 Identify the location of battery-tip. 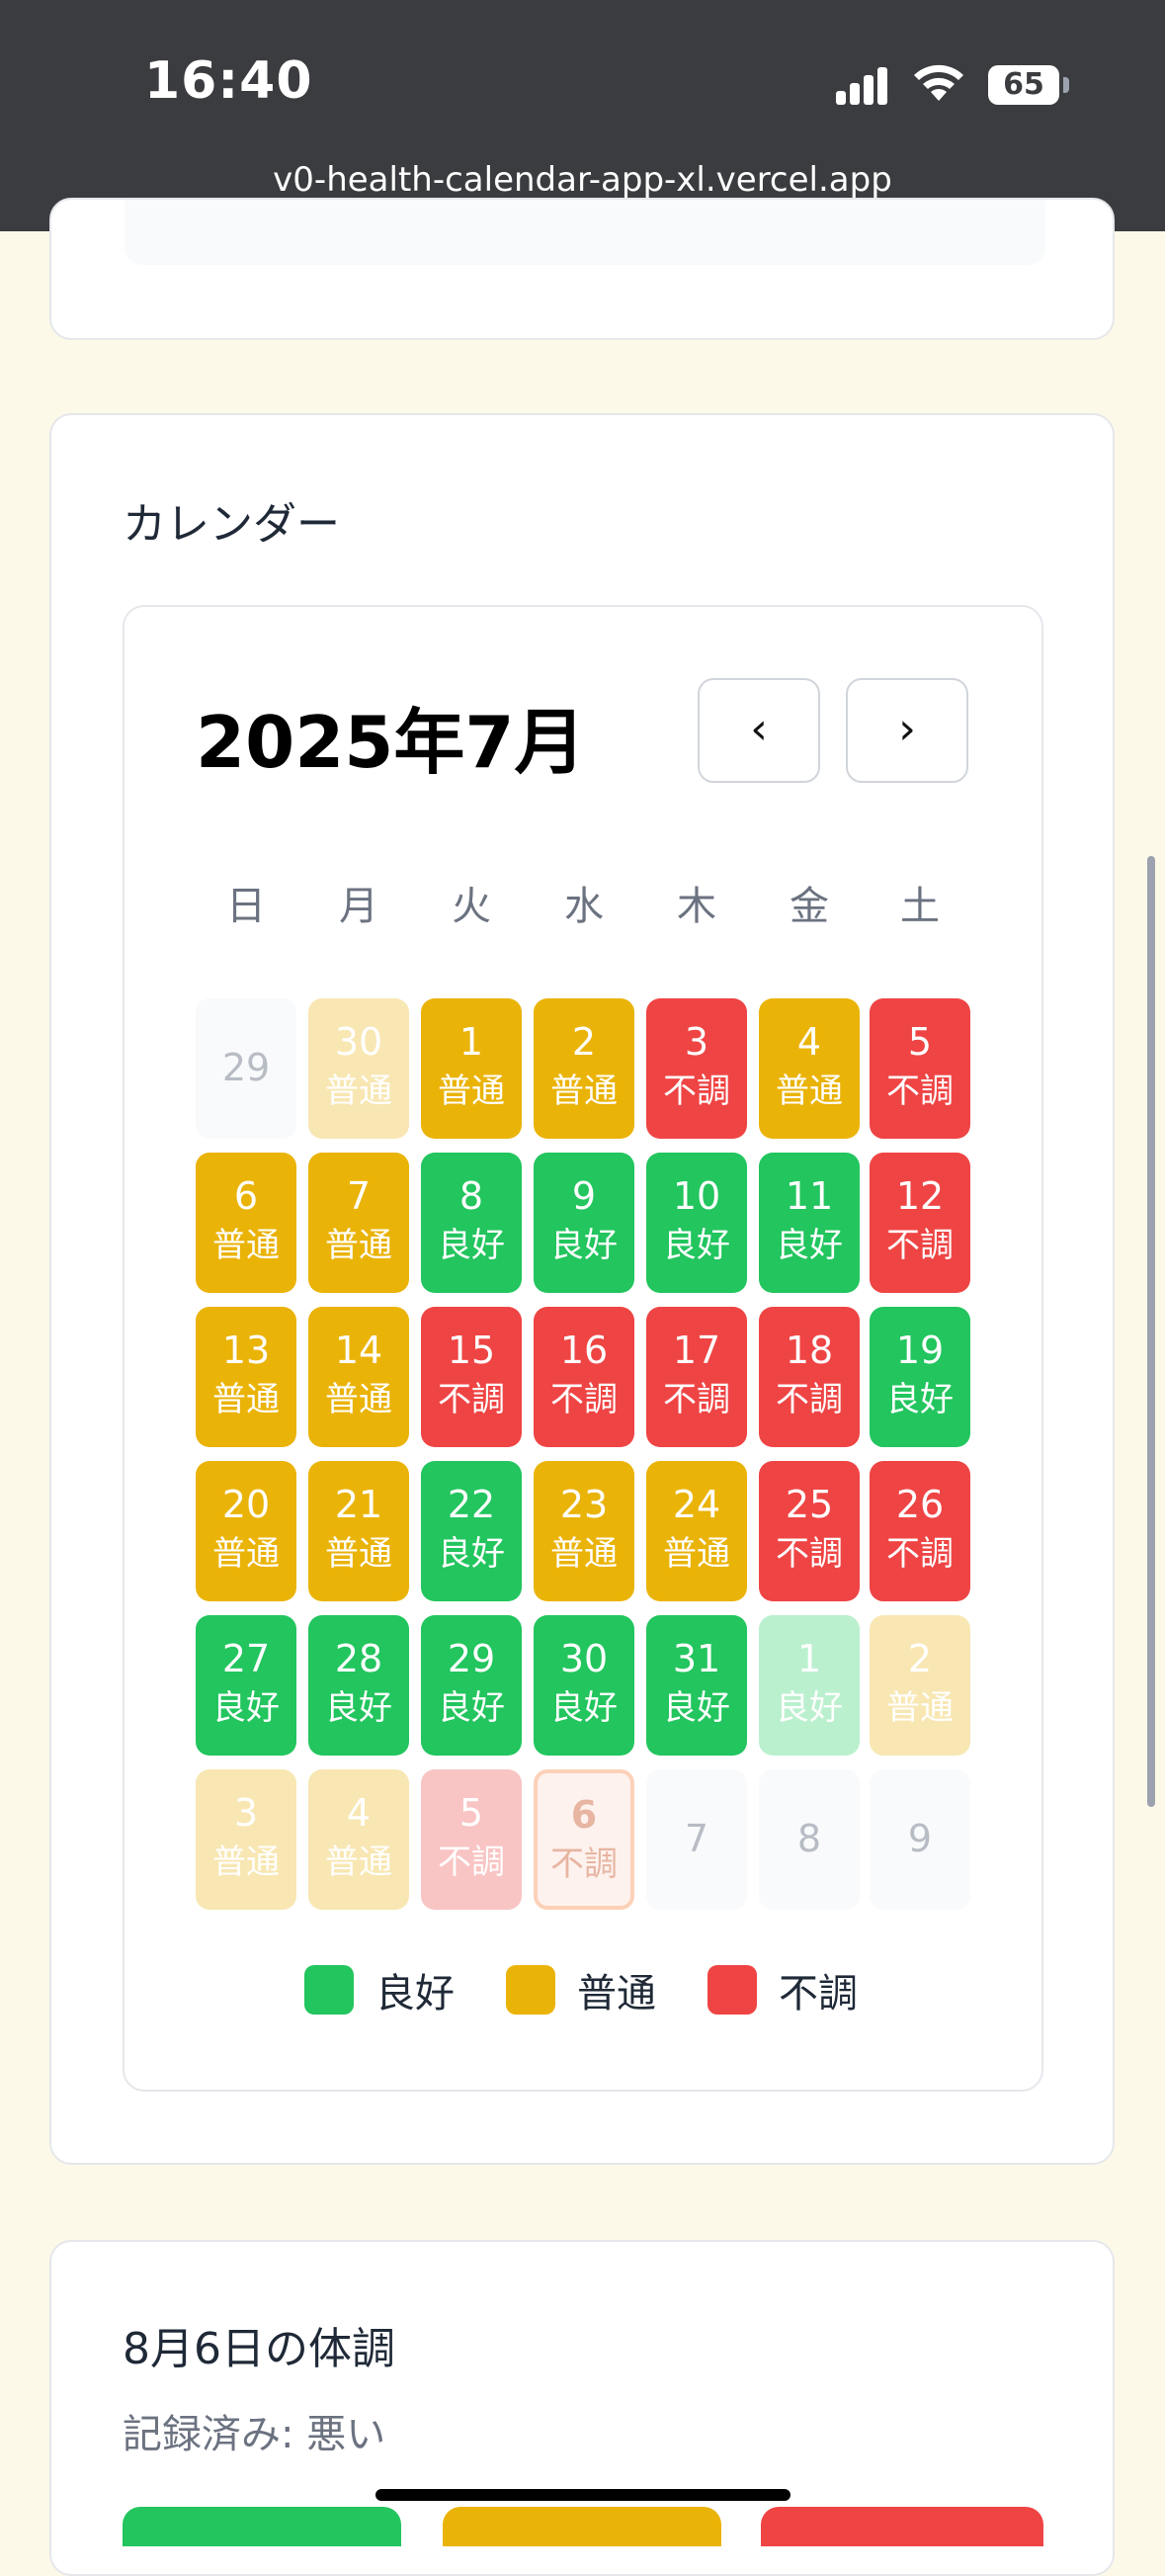
(1066, 85).